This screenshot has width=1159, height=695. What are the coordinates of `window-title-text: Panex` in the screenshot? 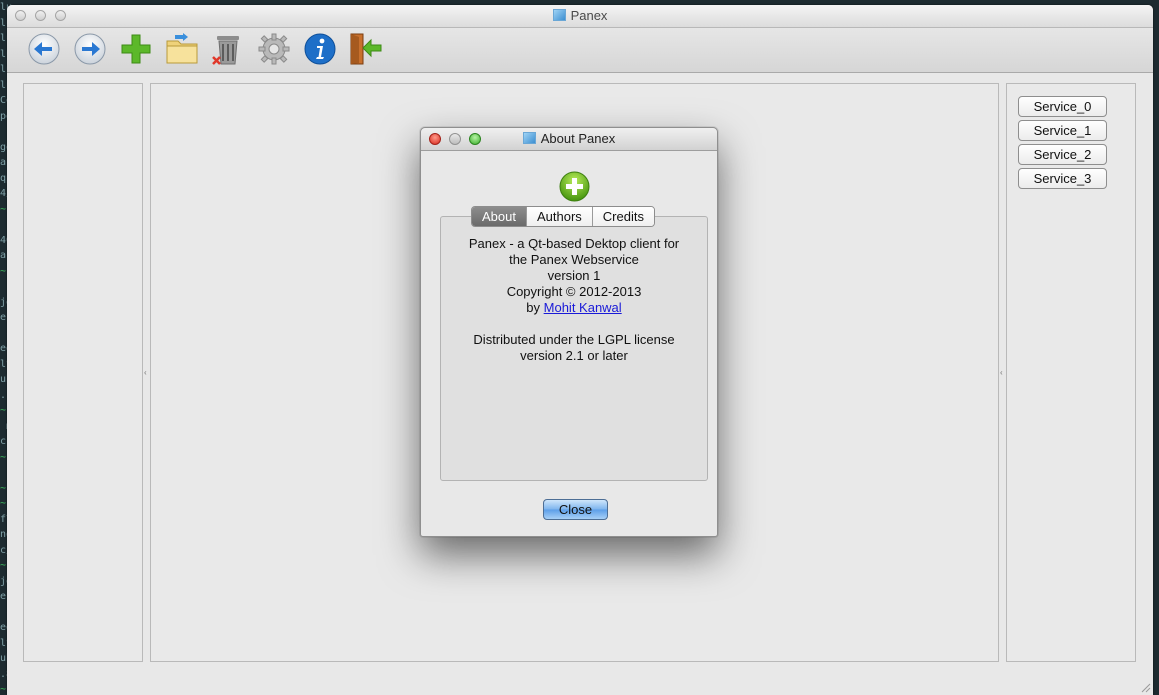 It's located at (589, 15).